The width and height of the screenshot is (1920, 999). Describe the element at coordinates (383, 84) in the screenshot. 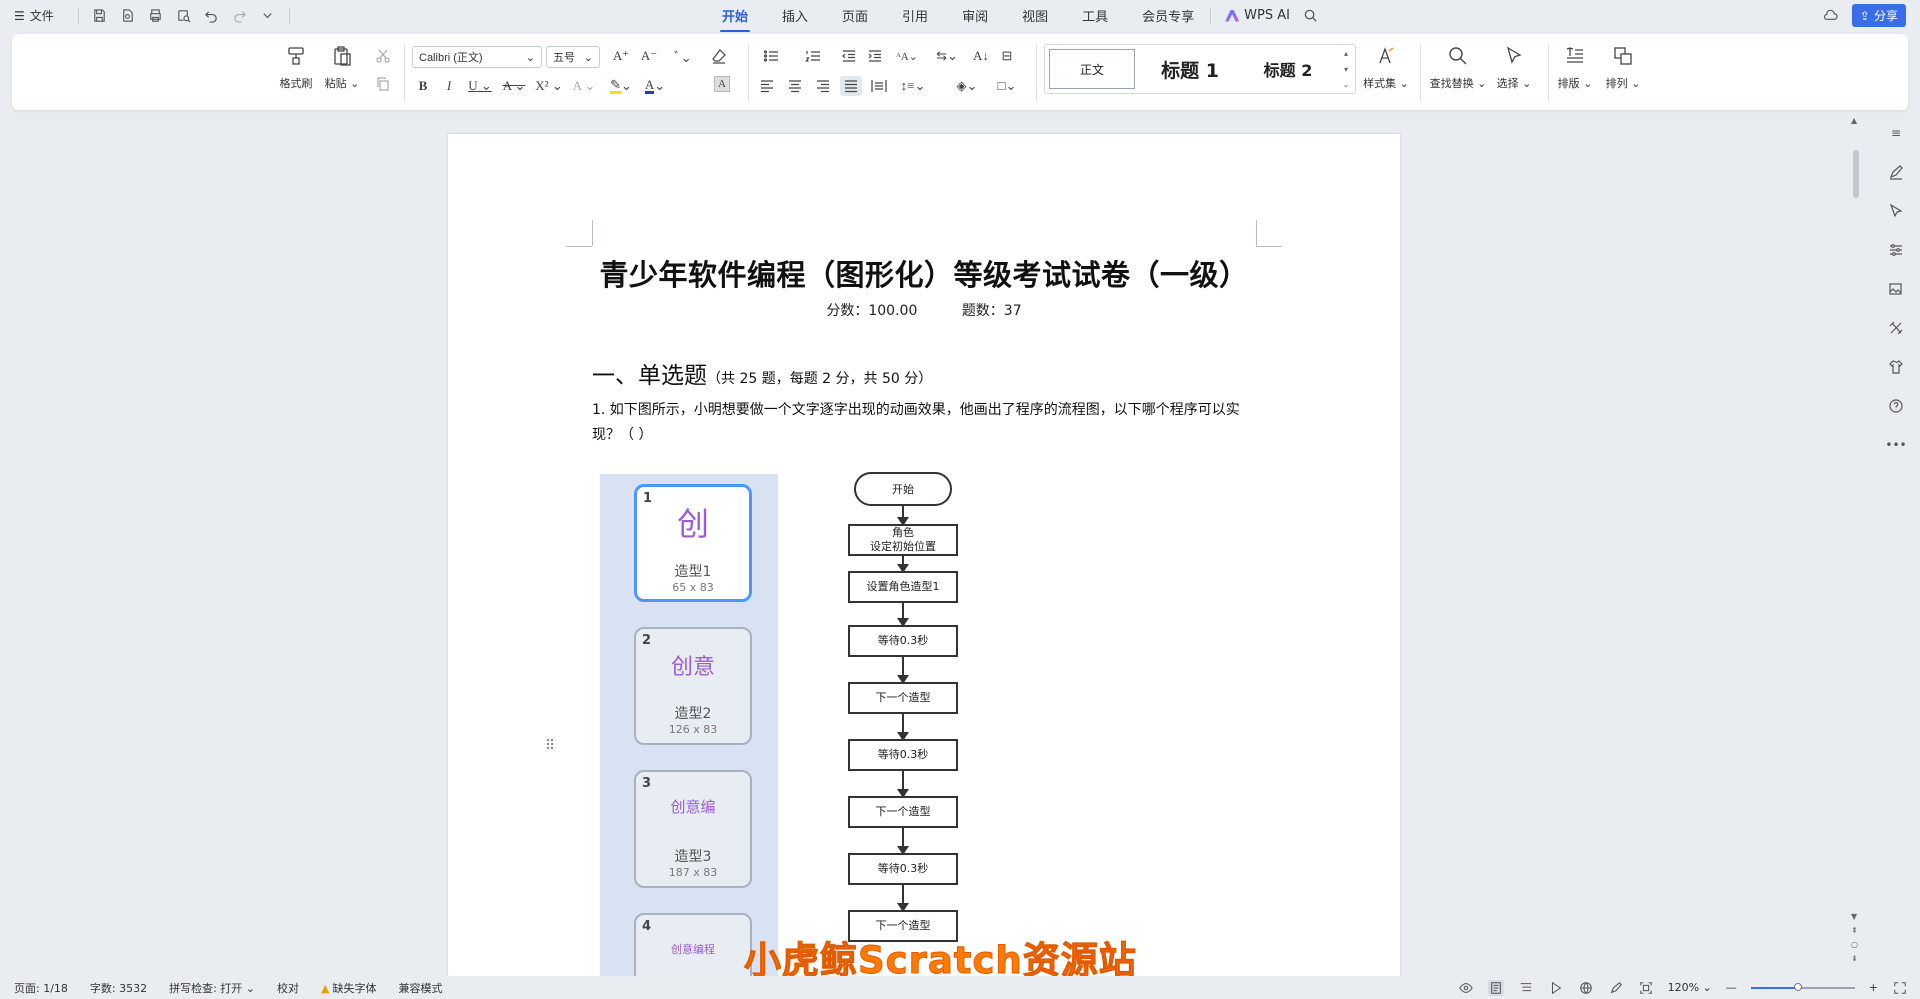

I see `copy-icon` at that location.